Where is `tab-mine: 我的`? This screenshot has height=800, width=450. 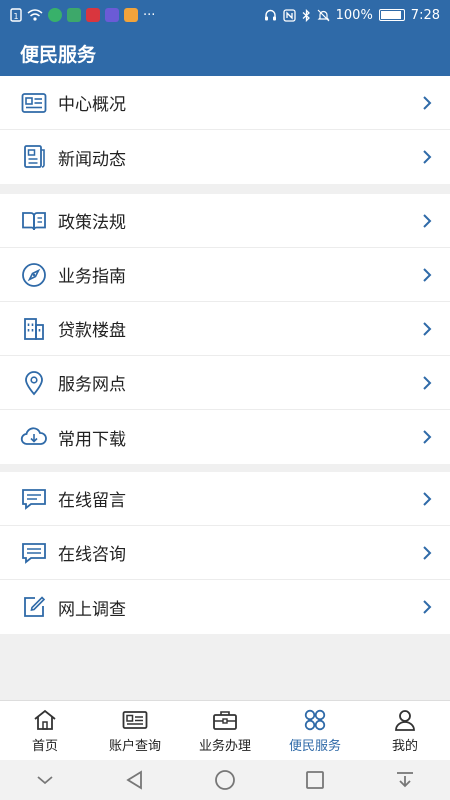
tab-mine: 我的 is located at coordinates (405, 730).